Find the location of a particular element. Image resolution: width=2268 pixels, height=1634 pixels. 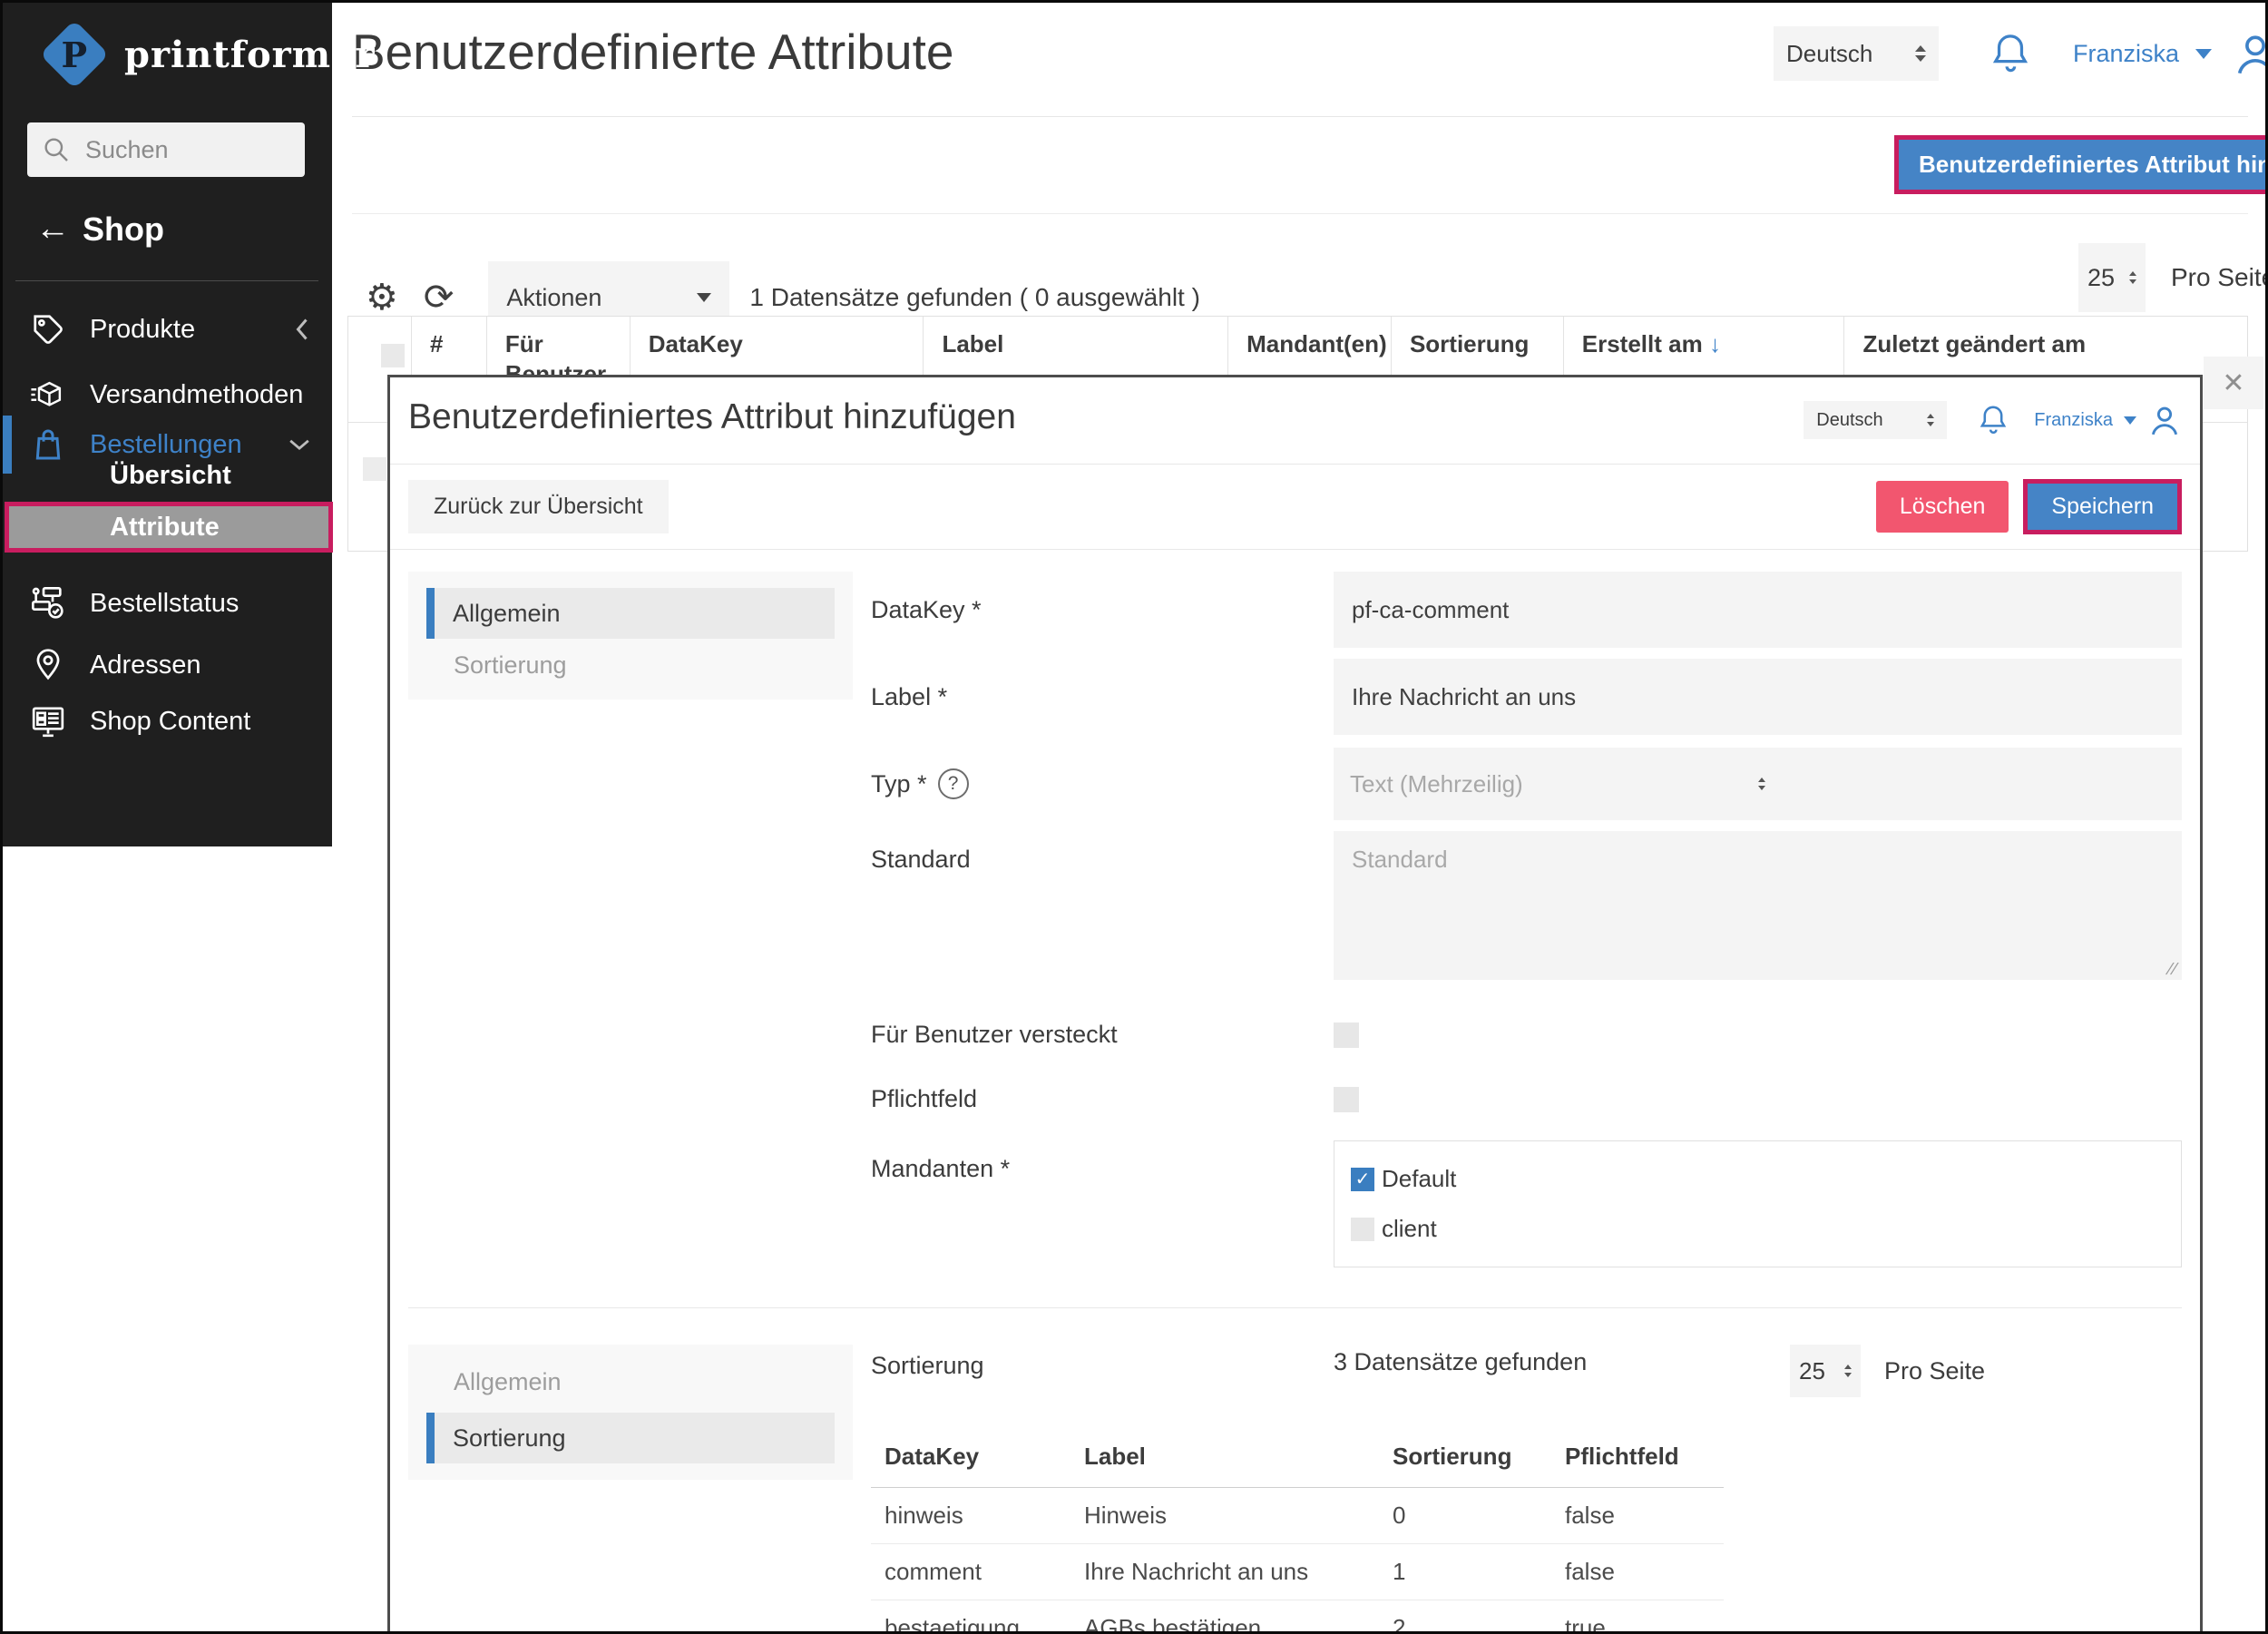

search-input is located at coordinates (188, 149).